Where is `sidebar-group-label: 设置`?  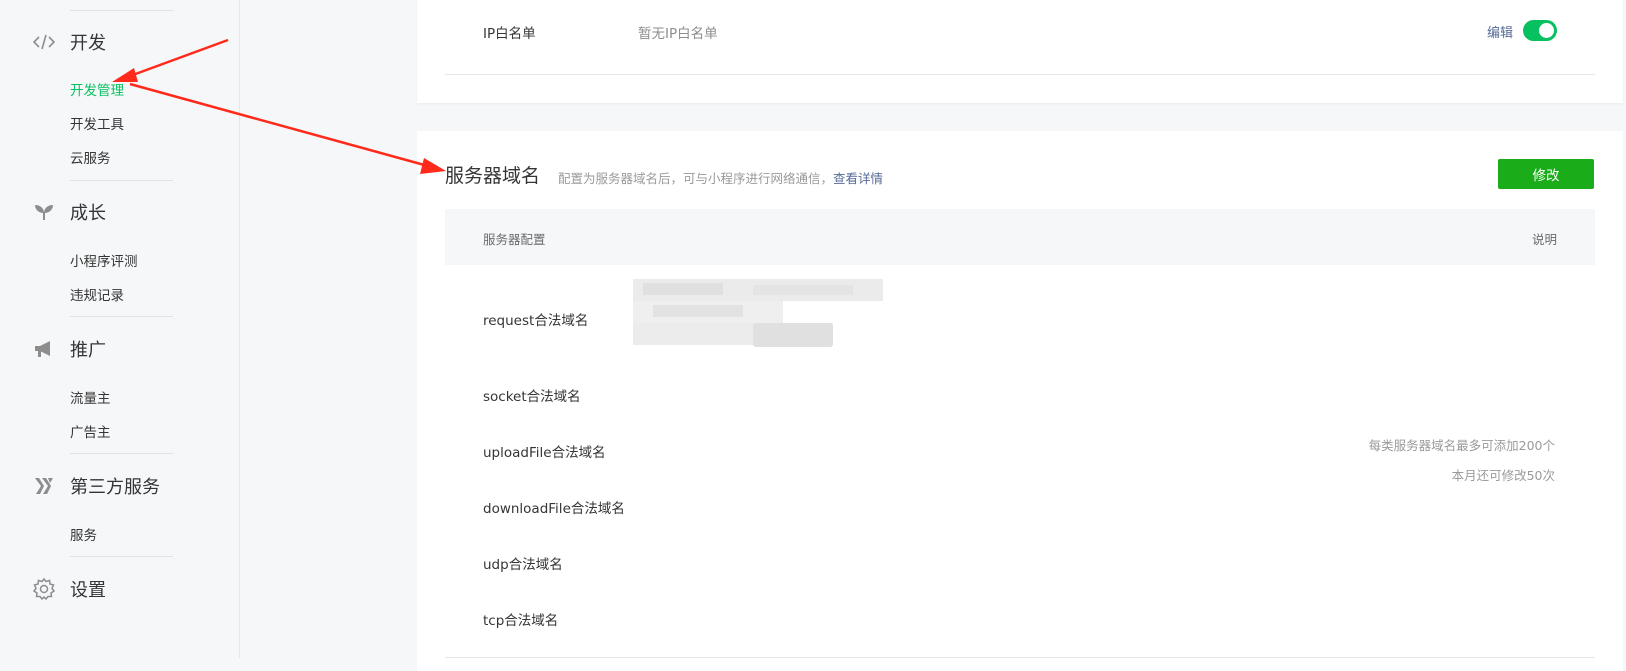
sidebar-group-label: 设置 is located at coordinates (88, 590).